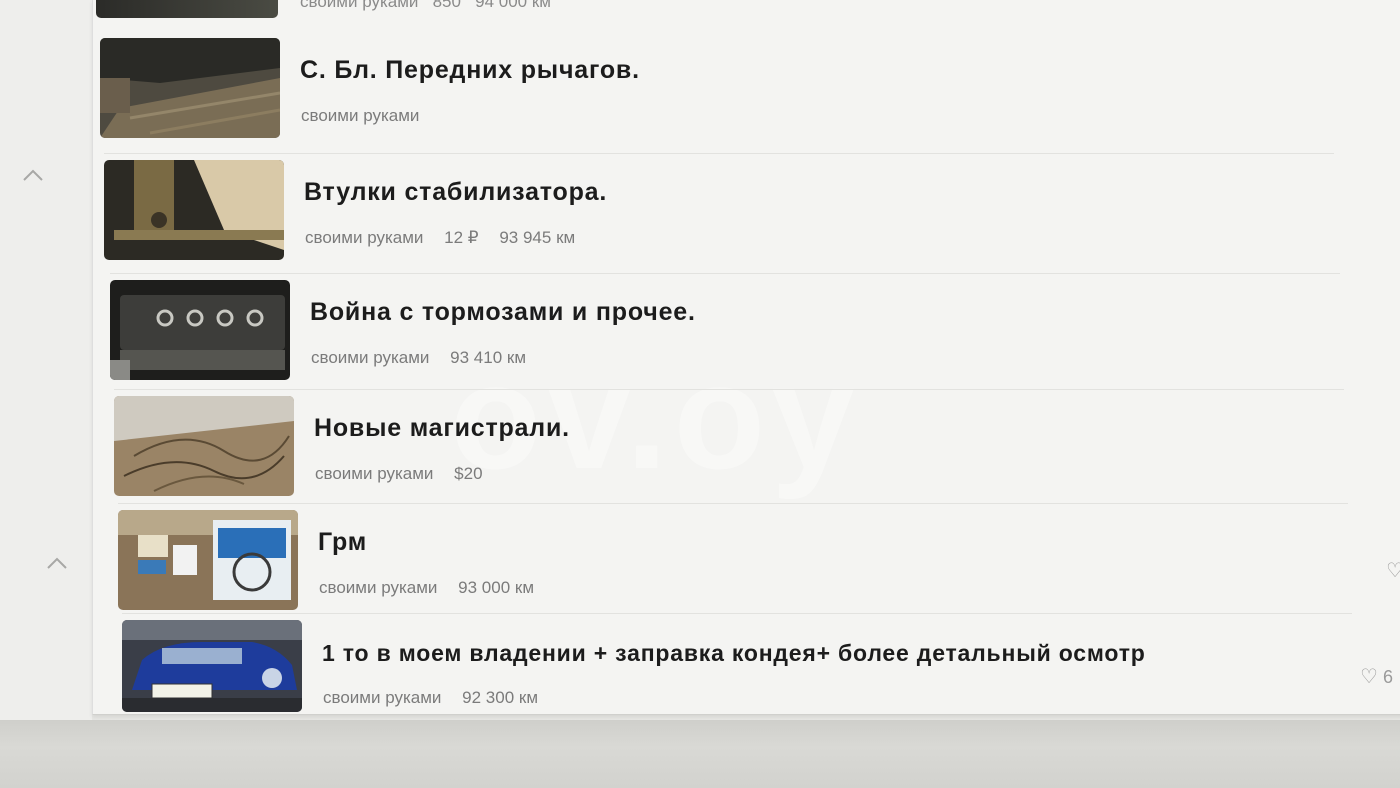 This screenshot has height=788, width=1400. What do you see at coordinates (470, 70) in the screenshot?
I see `entry-title: С. Бл. Передних рычагов.` at bounding box center [470, 70].